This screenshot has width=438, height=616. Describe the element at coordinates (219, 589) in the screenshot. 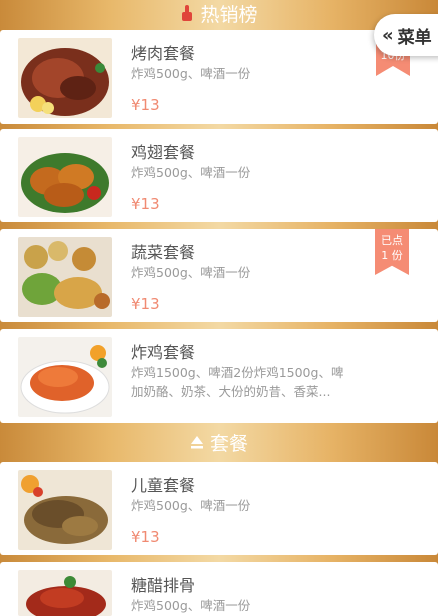

I see `list-item: 糖醋排骨 炸鸡500g、啤酒一份` at that location.